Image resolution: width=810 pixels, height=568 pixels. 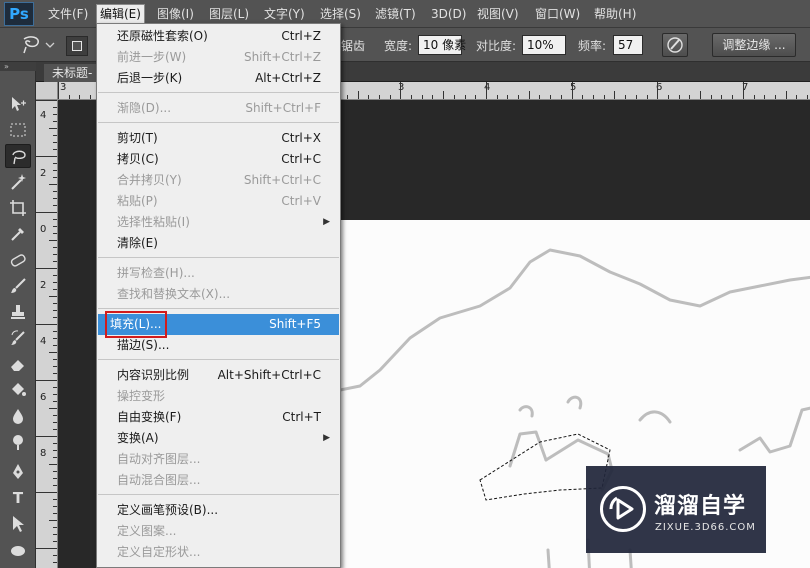 I want to click on brush-icon, so click(x=18, y=286).